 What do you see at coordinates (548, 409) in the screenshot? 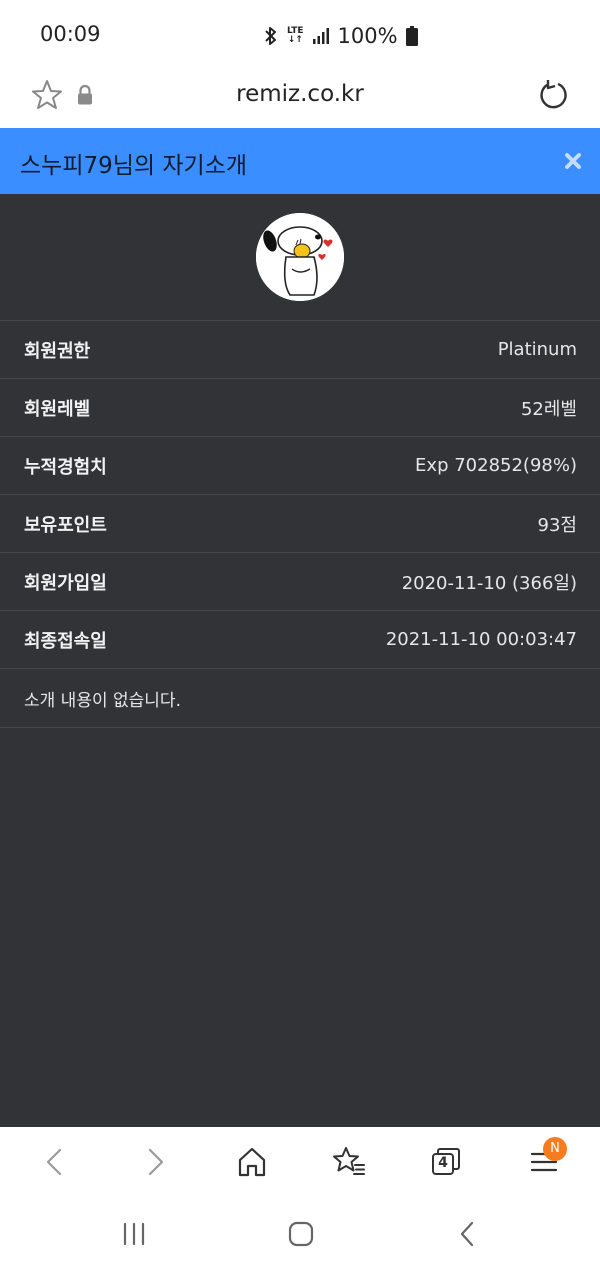
I see `row-value: 52레벨` at bounding box center [548, 409].